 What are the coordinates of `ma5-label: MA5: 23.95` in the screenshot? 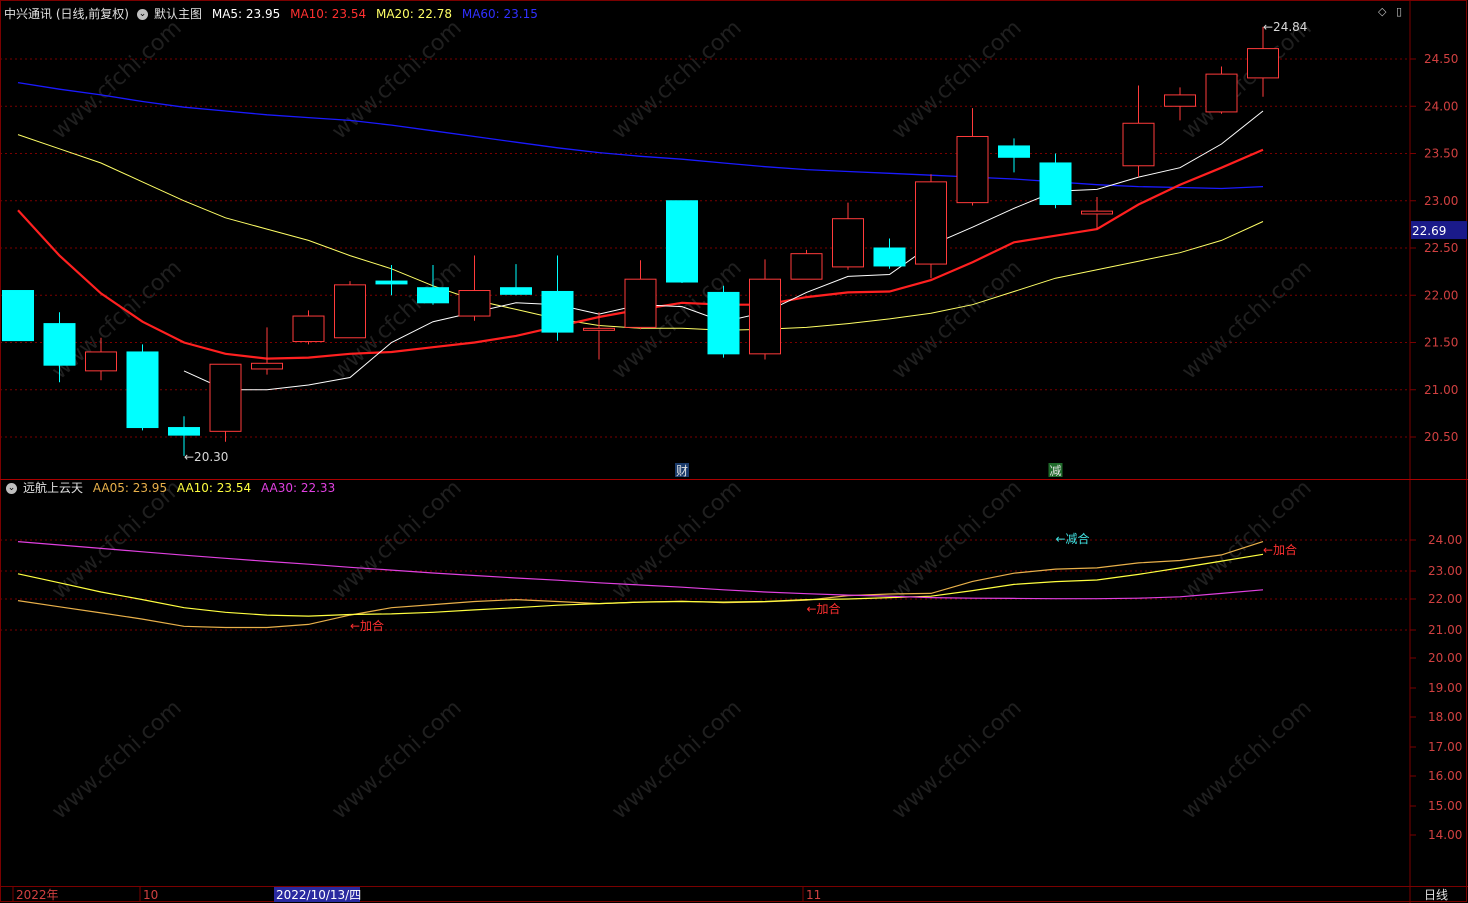 It's located at (246, 14).